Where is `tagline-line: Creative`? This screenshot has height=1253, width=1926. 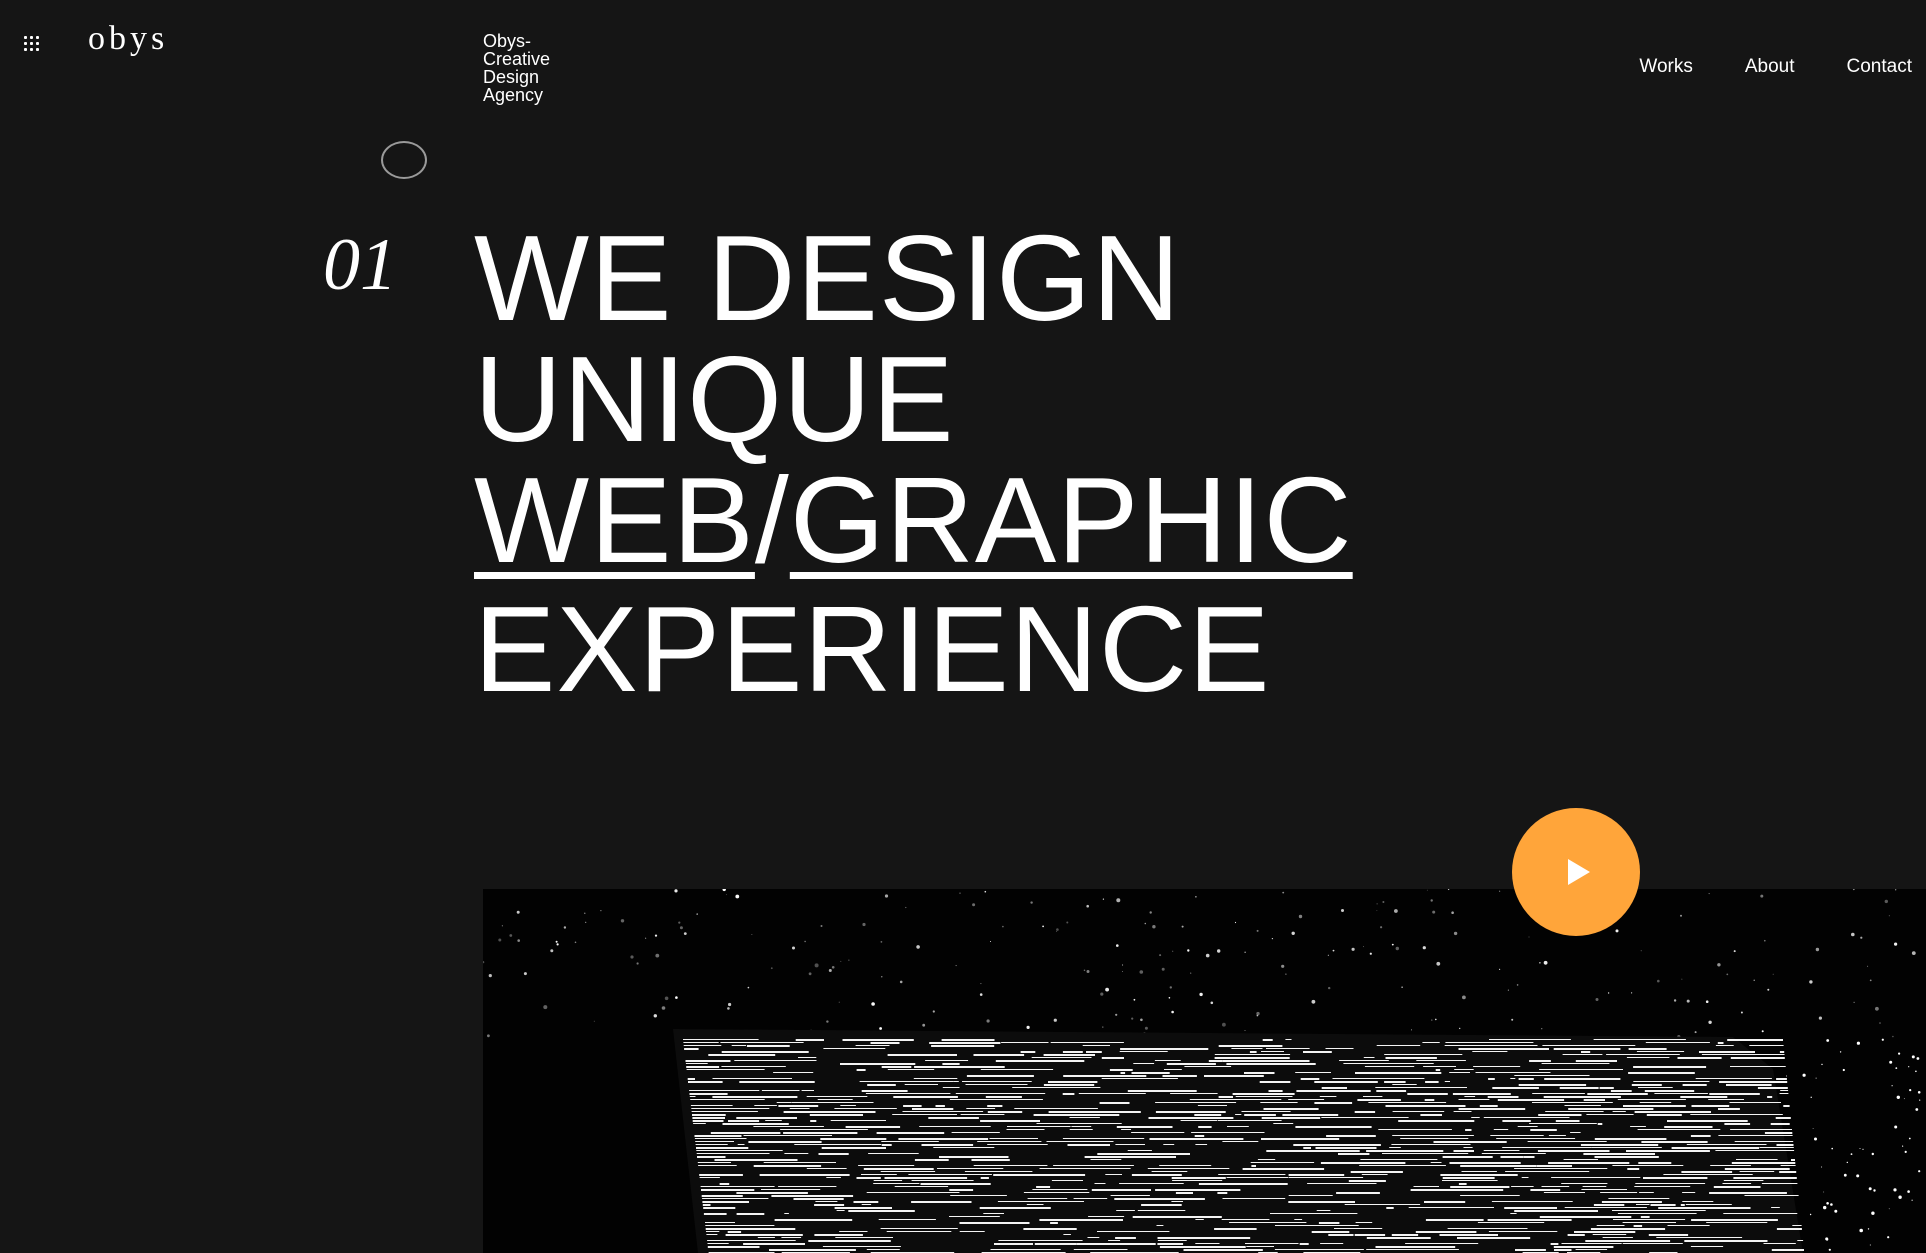
tagline-line: Creative is located at coordinates (517, 59).